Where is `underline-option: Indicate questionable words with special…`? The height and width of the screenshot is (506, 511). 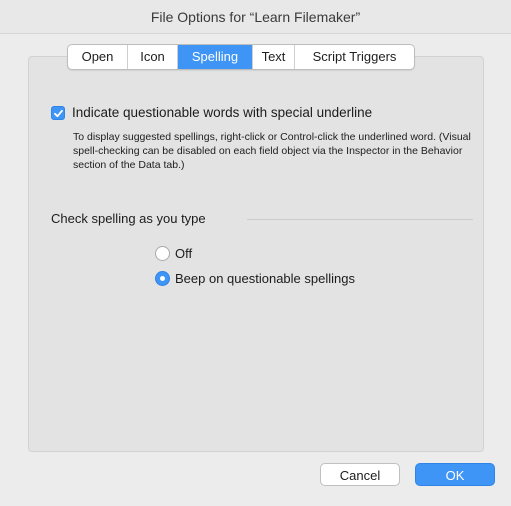 underline-option: Indicate questionable words with special… is located at coordinates (211, 112).